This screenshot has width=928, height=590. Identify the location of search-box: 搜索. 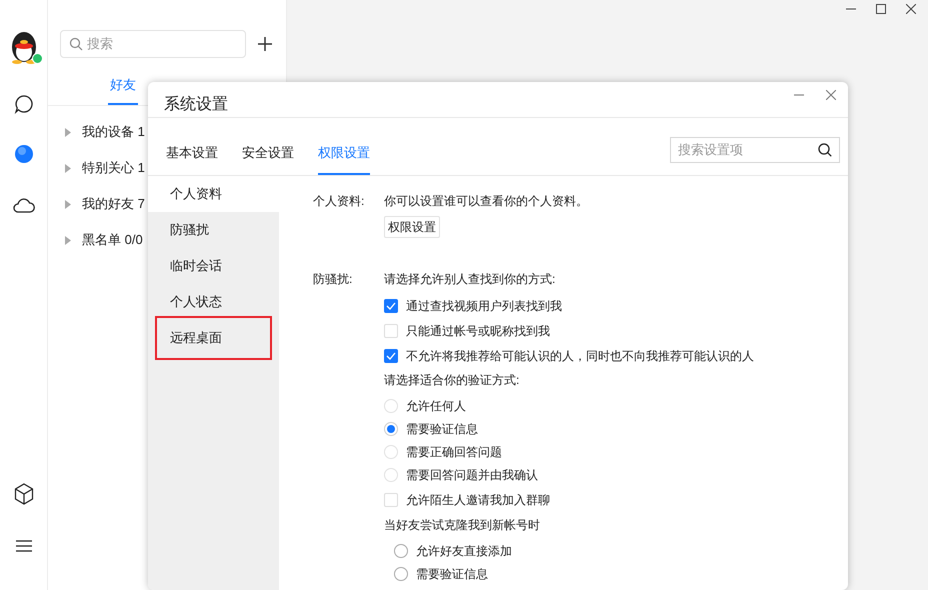
(153, 44).